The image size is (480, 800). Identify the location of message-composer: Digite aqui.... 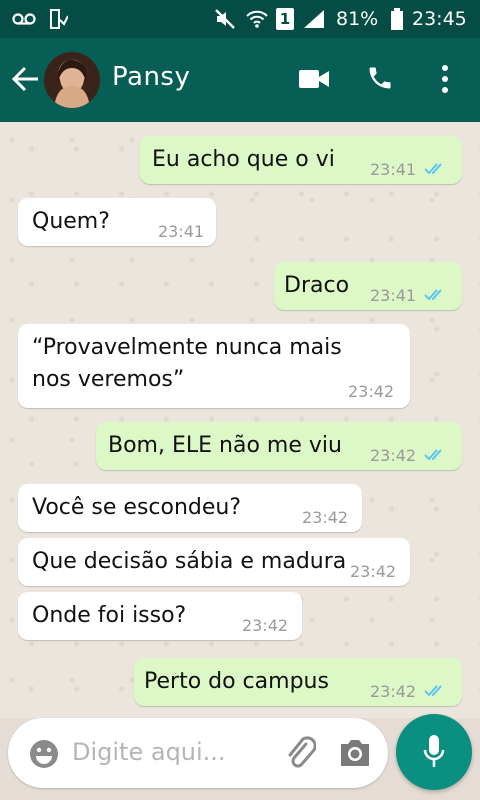
(198, 753).